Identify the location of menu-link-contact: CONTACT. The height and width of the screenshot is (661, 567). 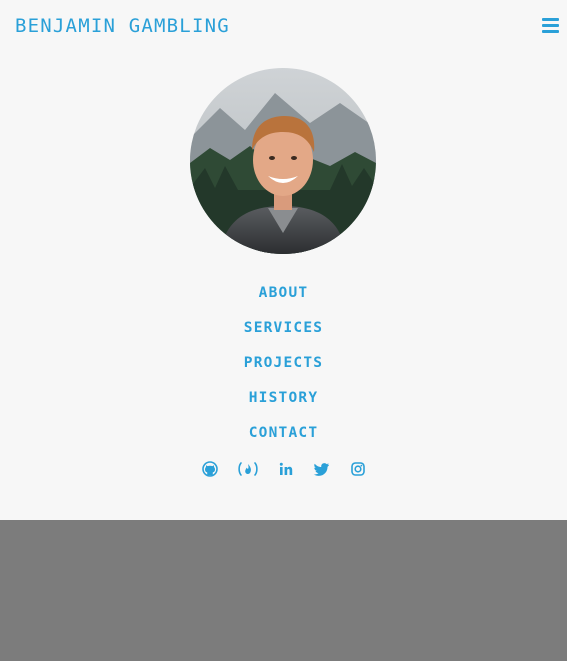
(284, 433).